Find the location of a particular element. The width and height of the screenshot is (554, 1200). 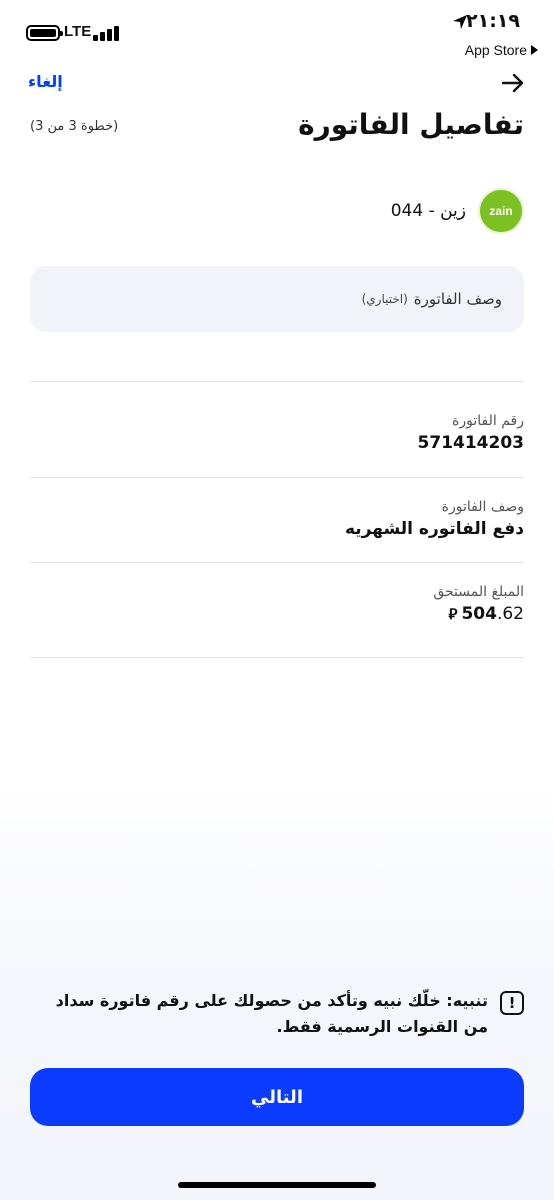

battery-icon is located at coordinates (44, 33).